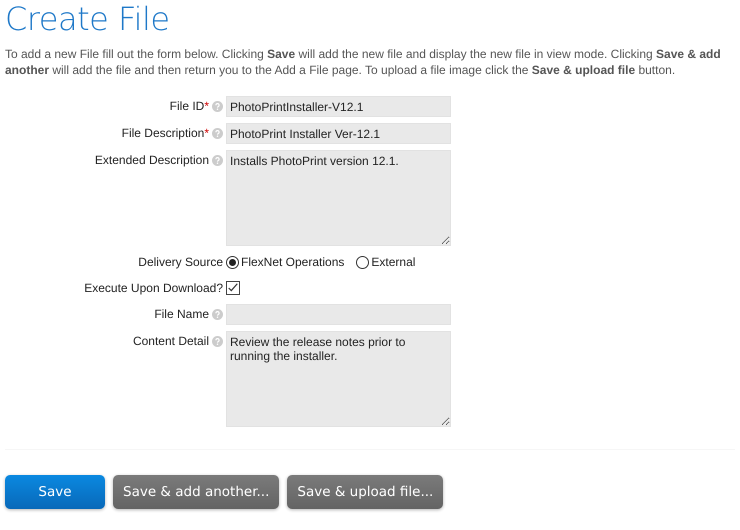 The width and height of the screenshot is (740, 530). Describe the element at coordinates (338, 107) in the screenshot. I see `input-field: PhotoPrintInstaller-V12.1` at that location.